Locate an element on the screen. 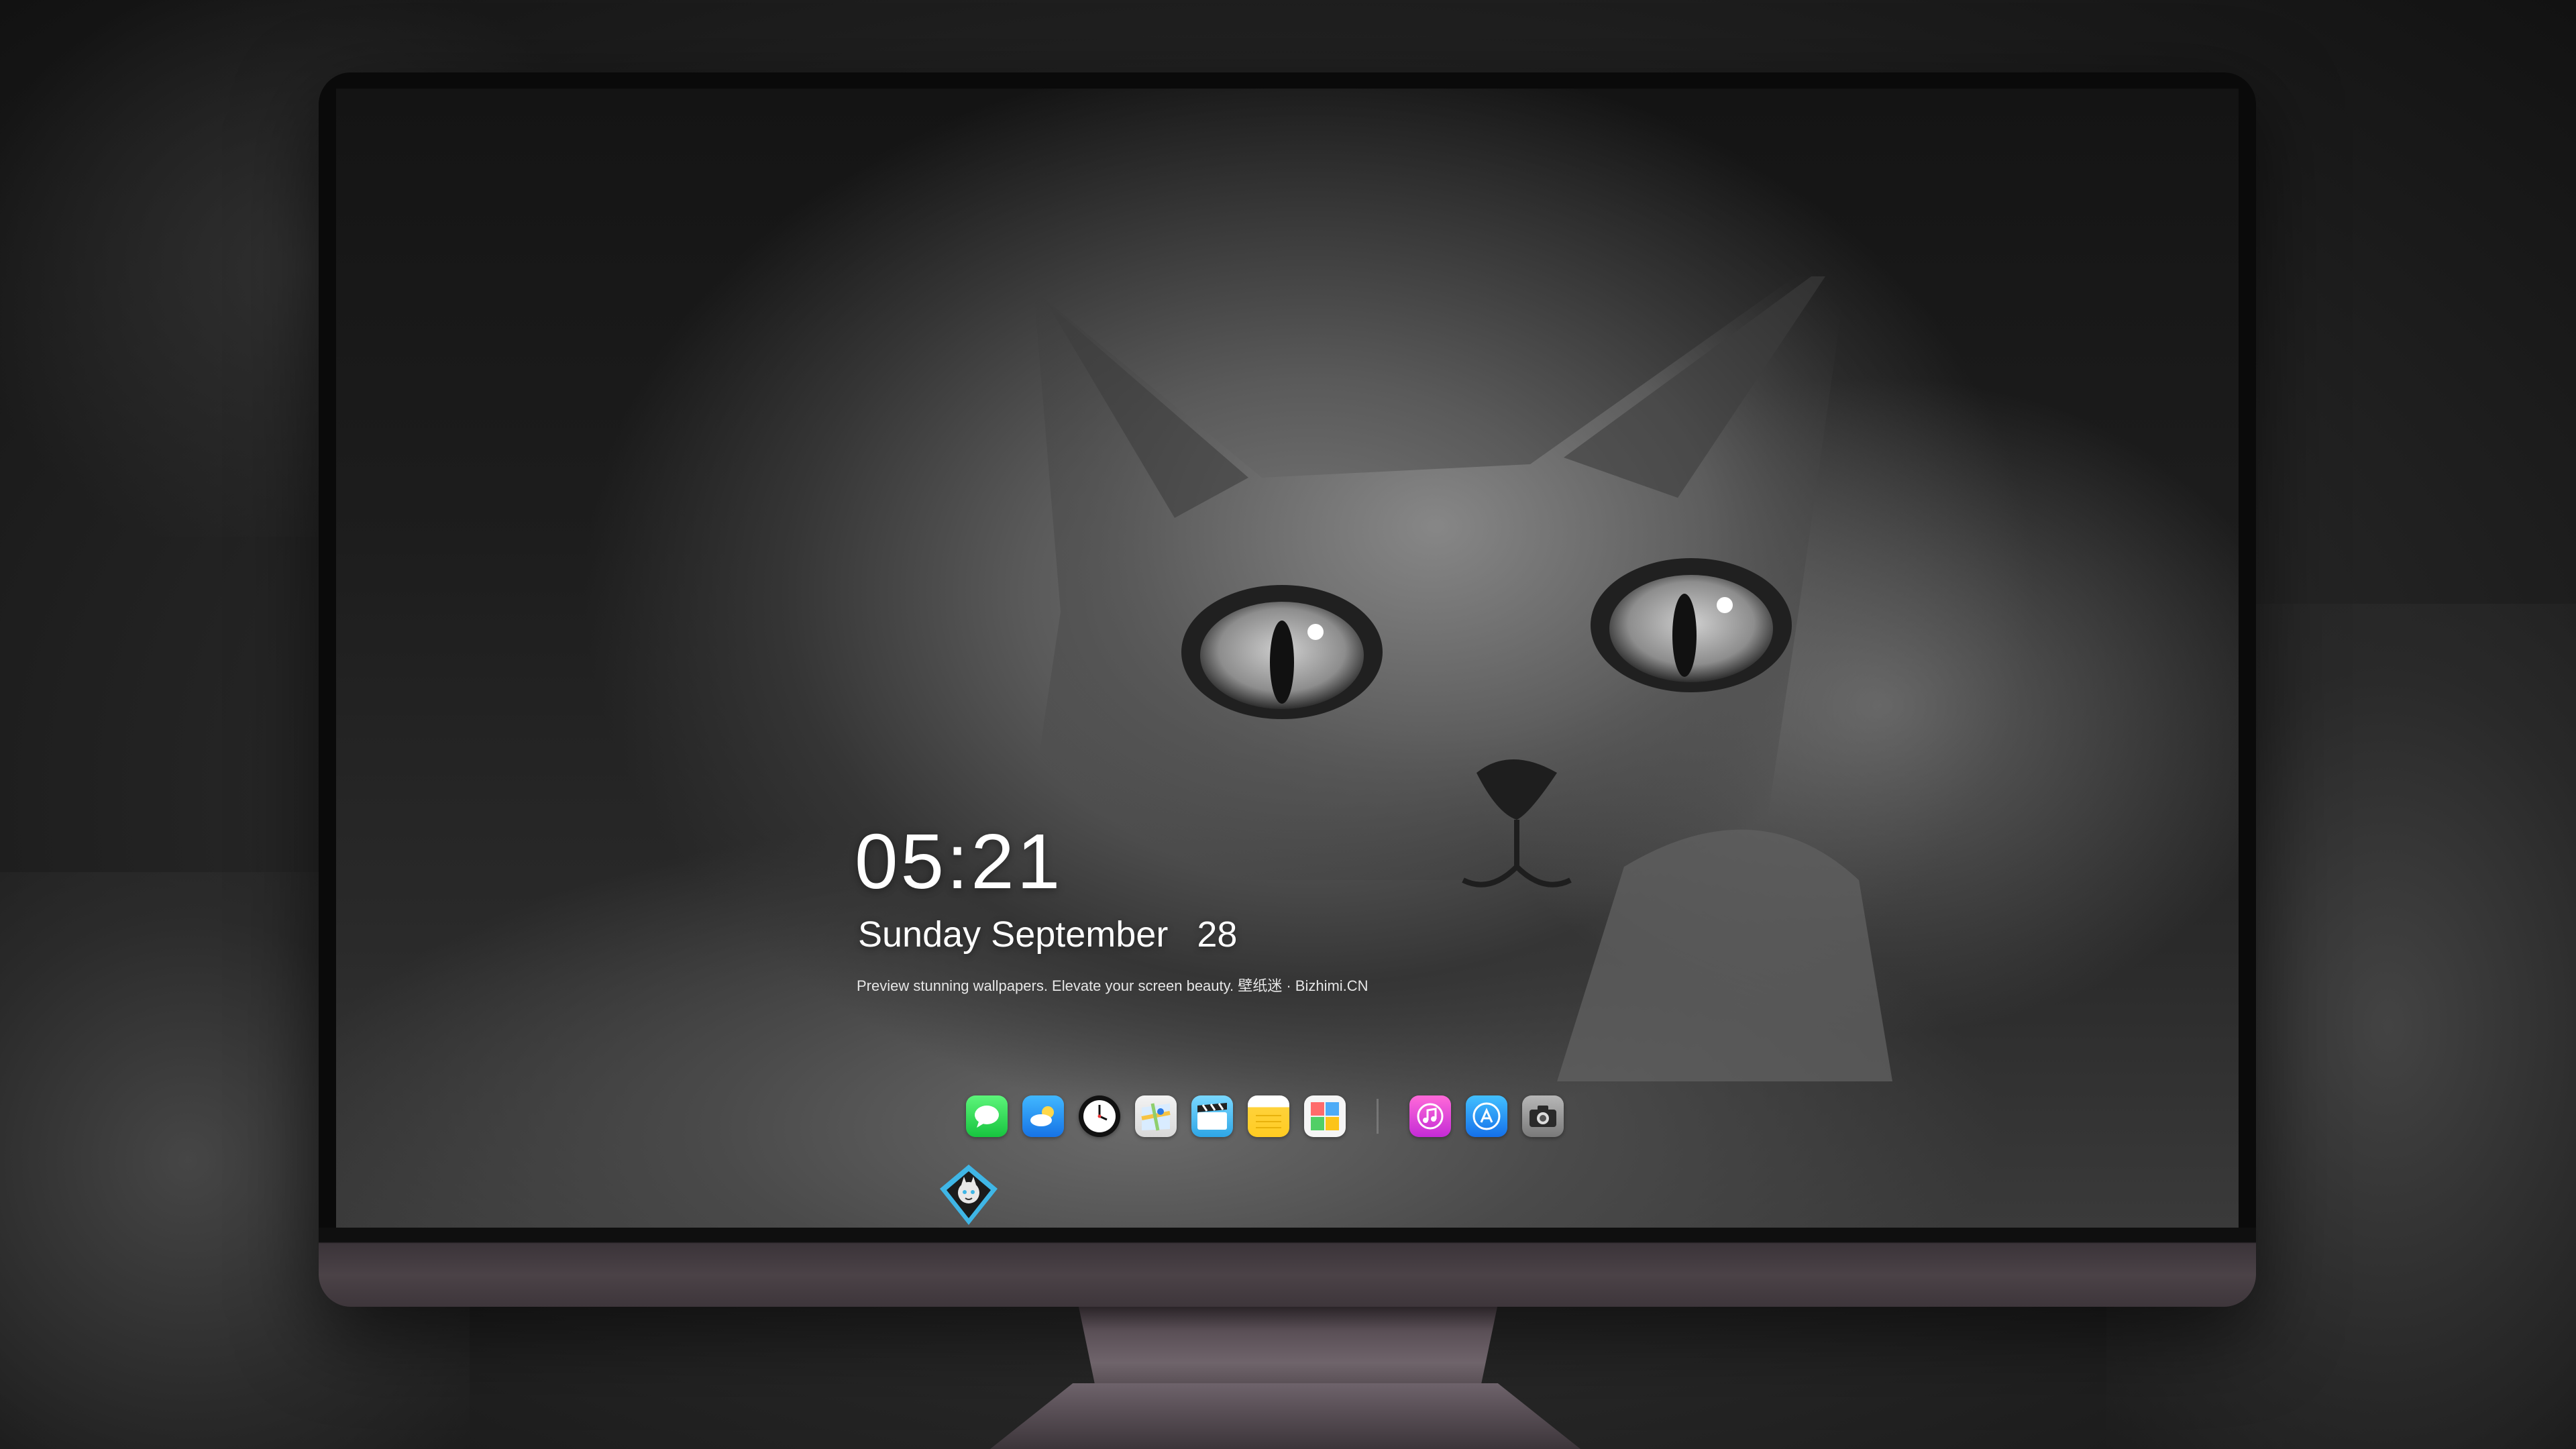 This screenshot has width=2576, height=1449. monitor-stand-base is located at coordinates (1285, 1416).